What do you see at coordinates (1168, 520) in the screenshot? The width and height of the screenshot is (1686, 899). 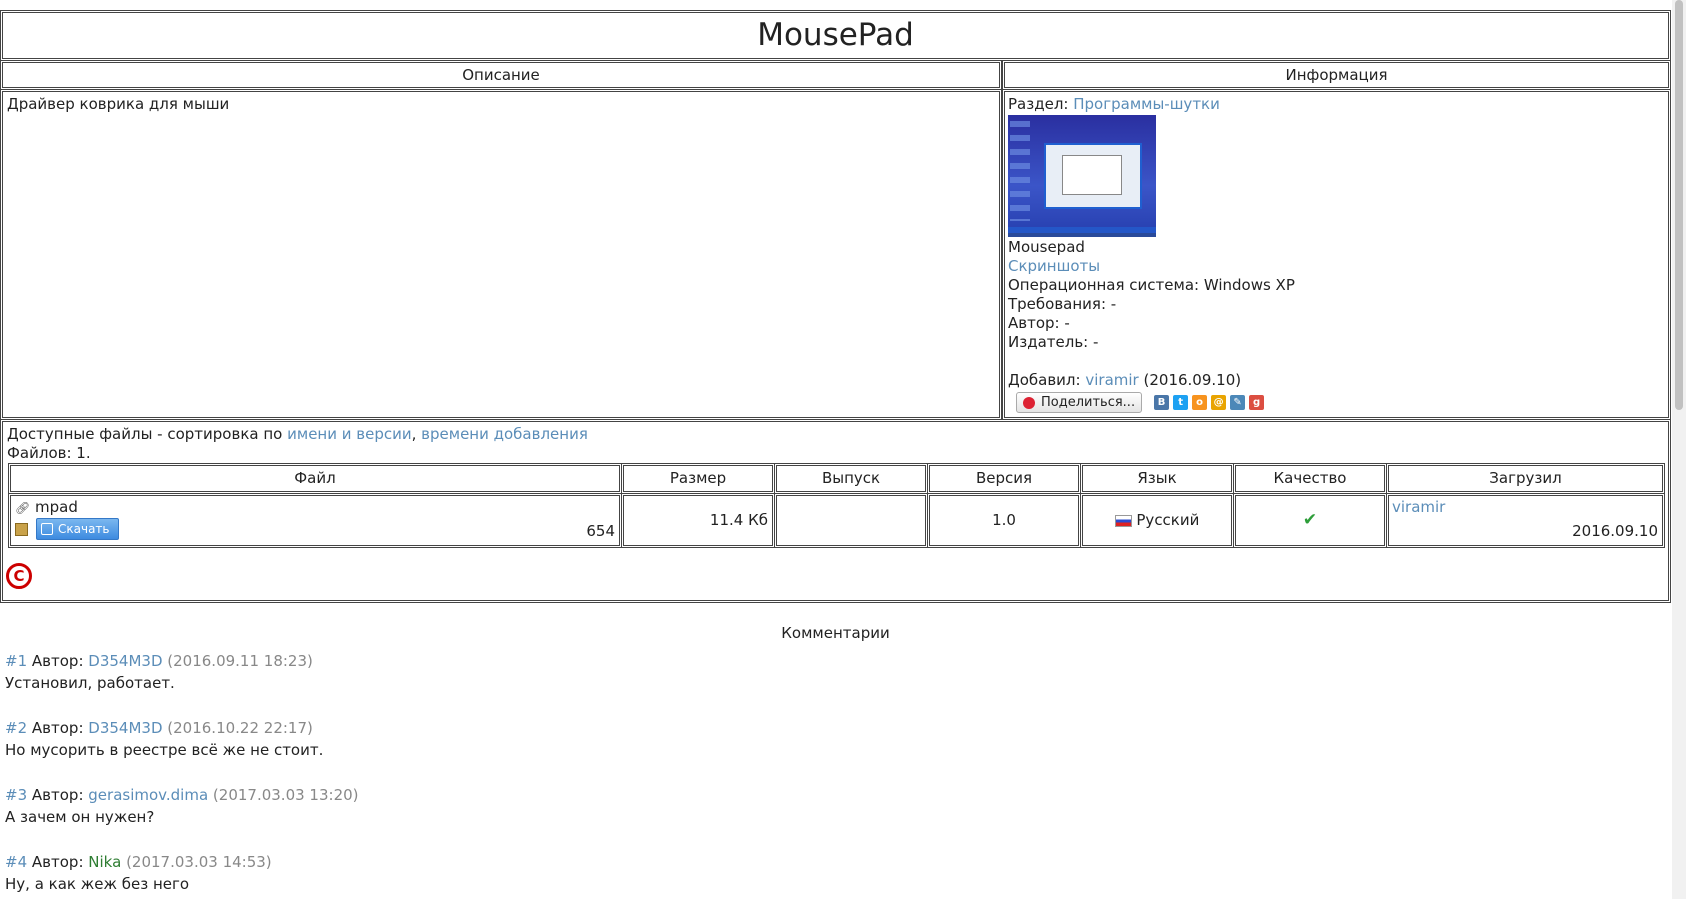 I see `language-text: Русский` at bounding box center [1168, 520].